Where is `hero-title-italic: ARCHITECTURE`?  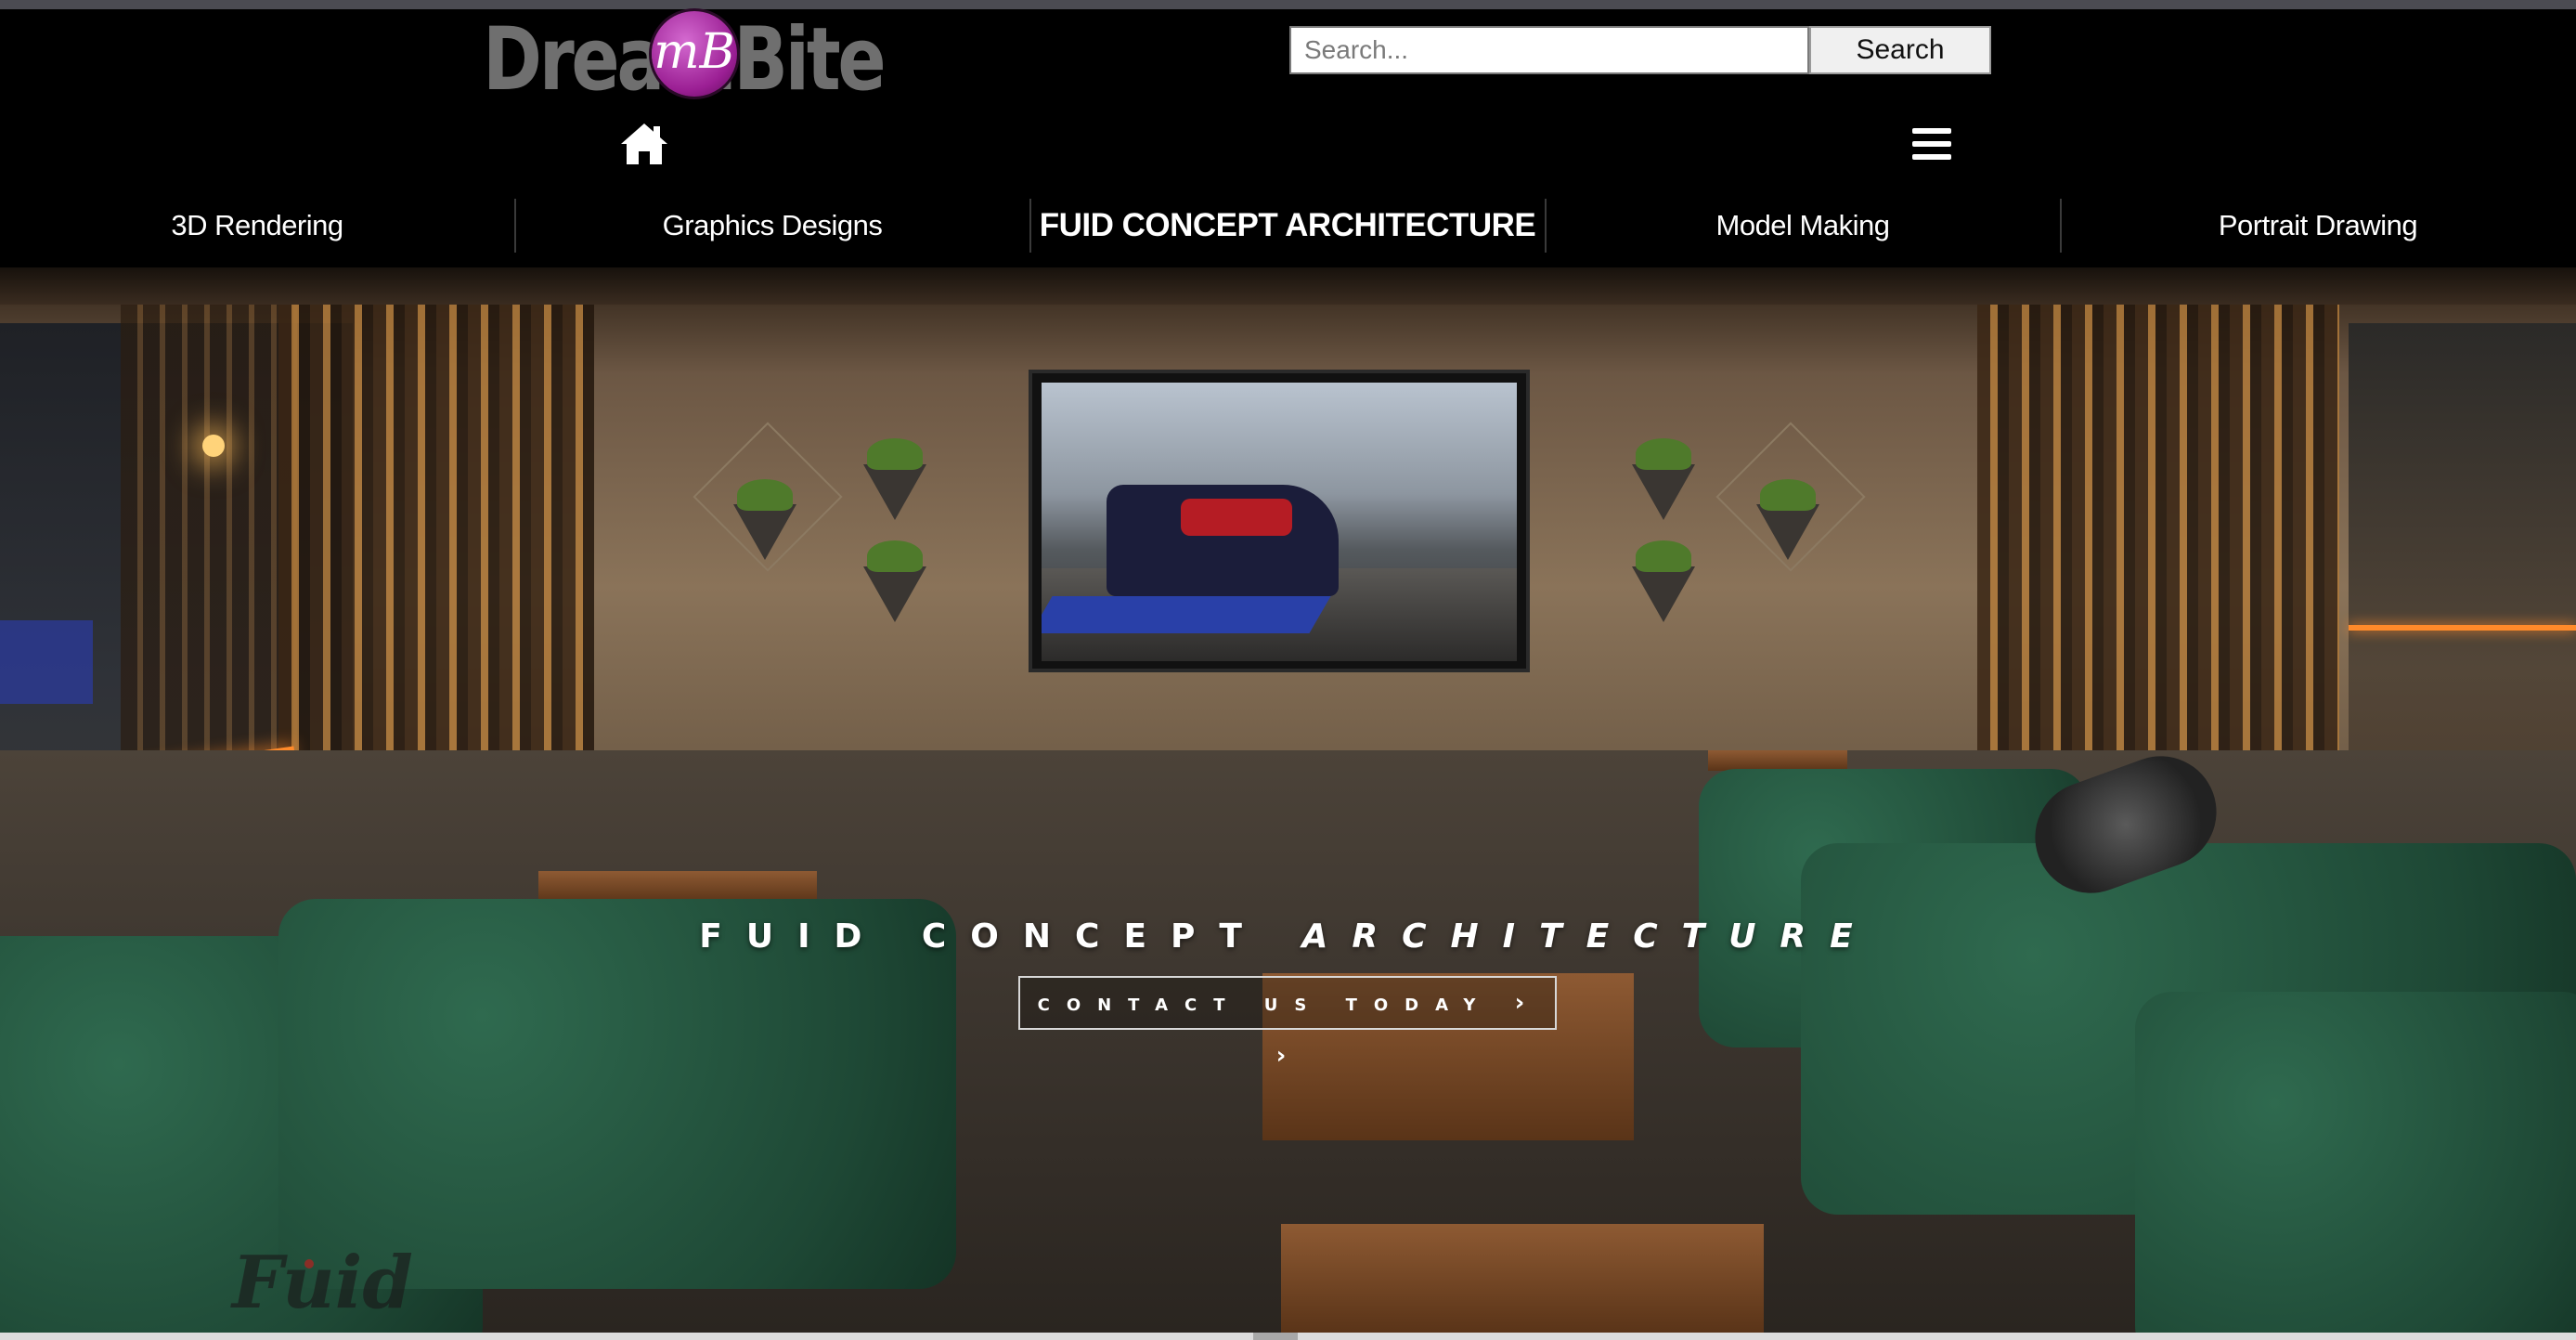 hero-title-italic: ARCHITECTURE is located at coordinates (1589, 936).